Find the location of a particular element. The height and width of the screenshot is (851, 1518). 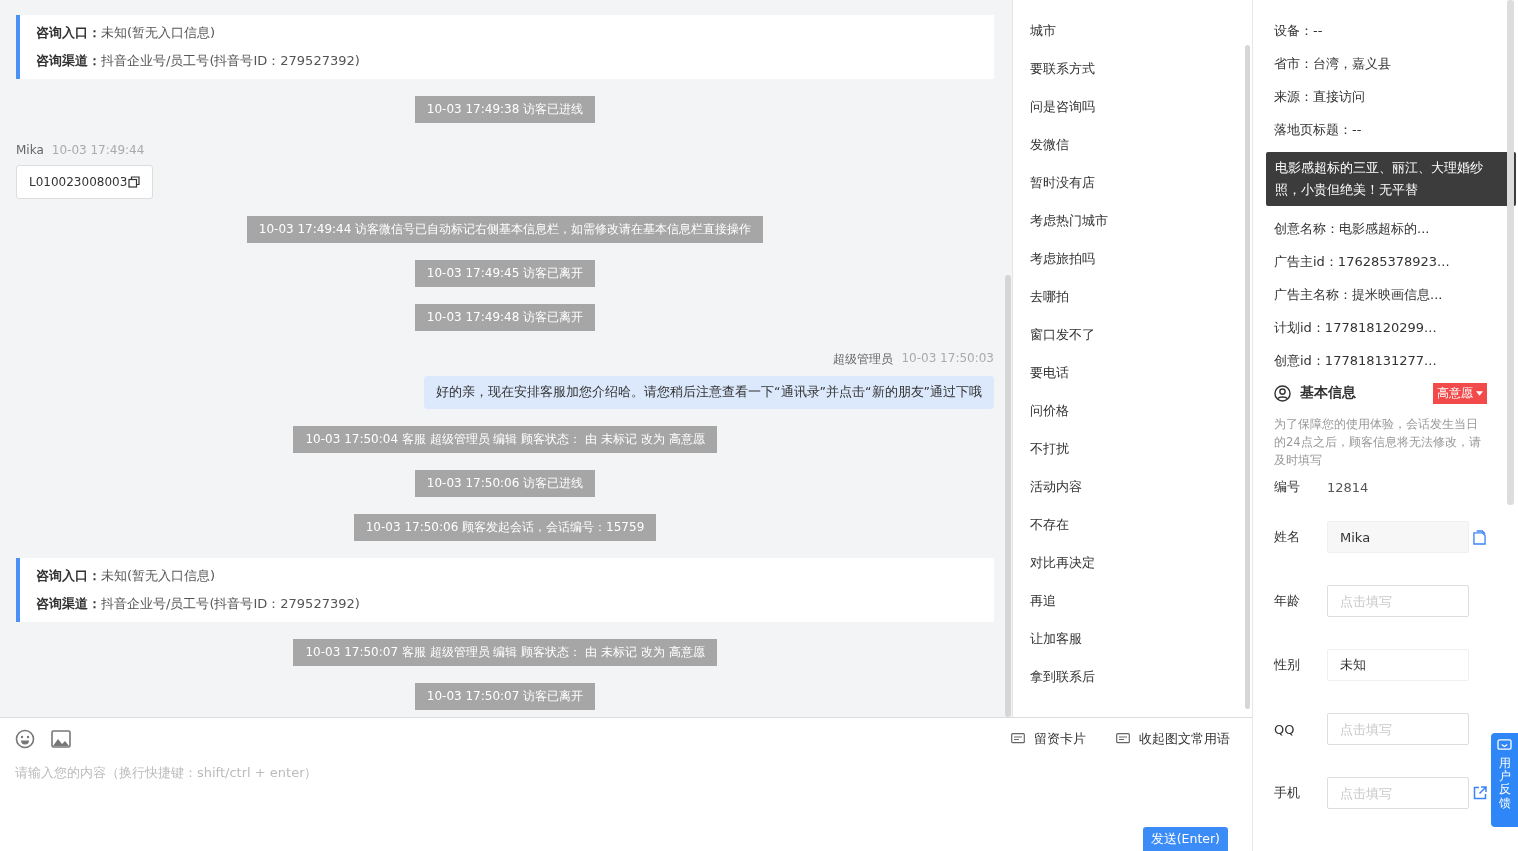

quick-phrase-item: 不存在 is located at coordinates (1049, 527).